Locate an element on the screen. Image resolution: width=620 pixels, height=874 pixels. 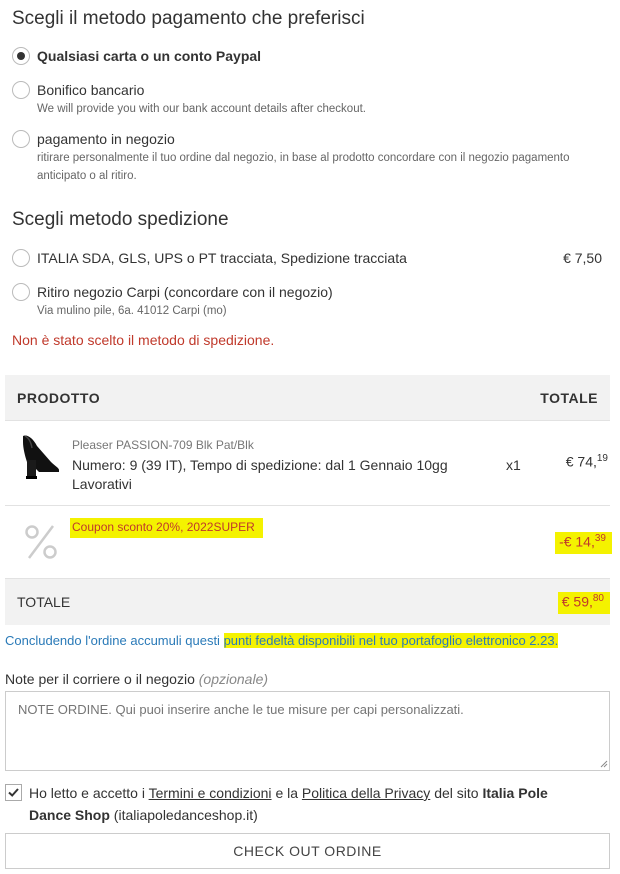
coupon-discount: -€ 14,39 is located at coordinates (583, 543).